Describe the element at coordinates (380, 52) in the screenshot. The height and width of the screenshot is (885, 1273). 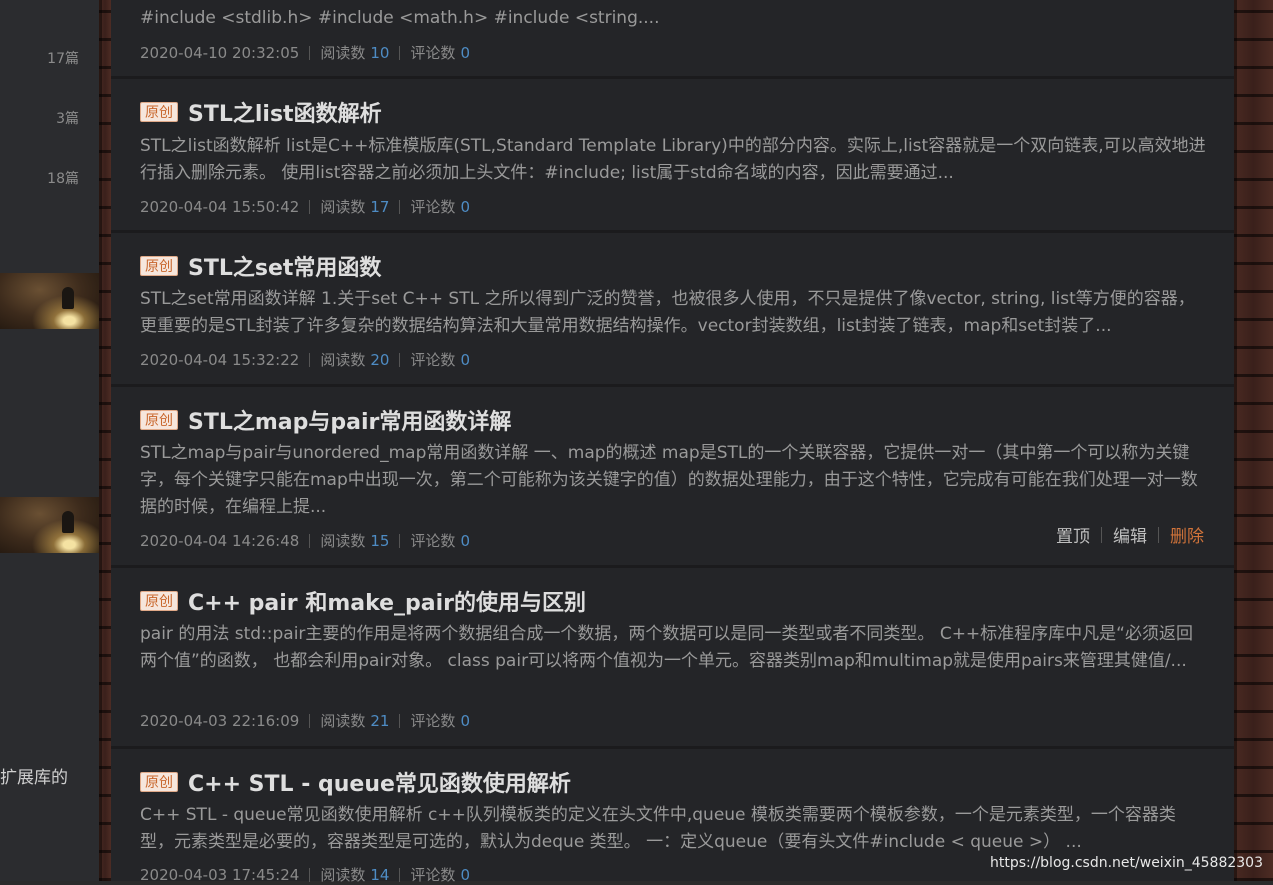
I see `read-count: 10` at that location.